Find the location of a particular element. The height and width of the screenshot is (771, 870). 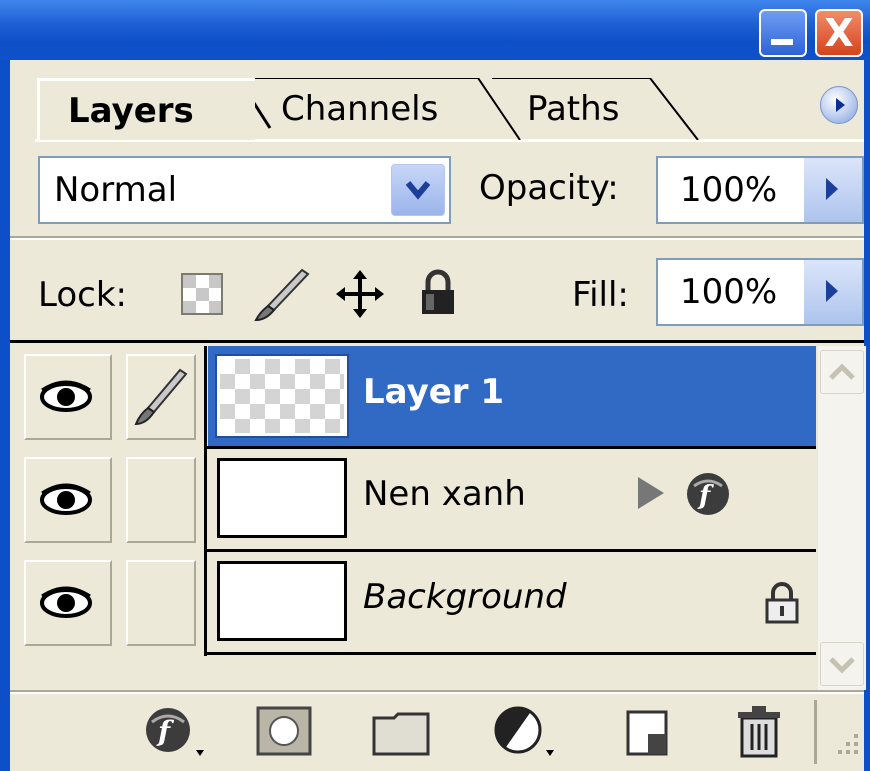

fill-field: 100% is located at coordinates (760, 292).